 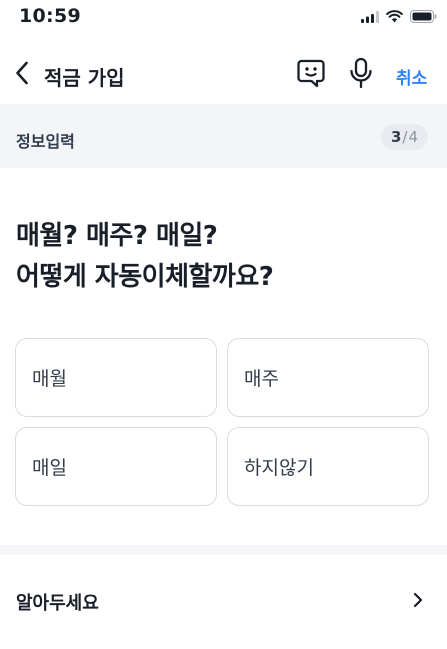 What do you see at coordinates (223, 601) in the screenshot?
I see `notice-row: 알아두세요` at bounding box center [223, 601].